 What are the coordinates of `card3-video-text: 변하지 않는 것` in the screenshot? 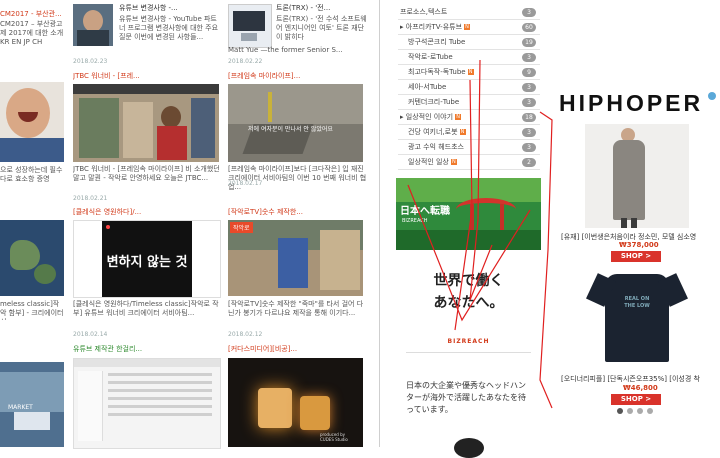 It's located at (147, 262).